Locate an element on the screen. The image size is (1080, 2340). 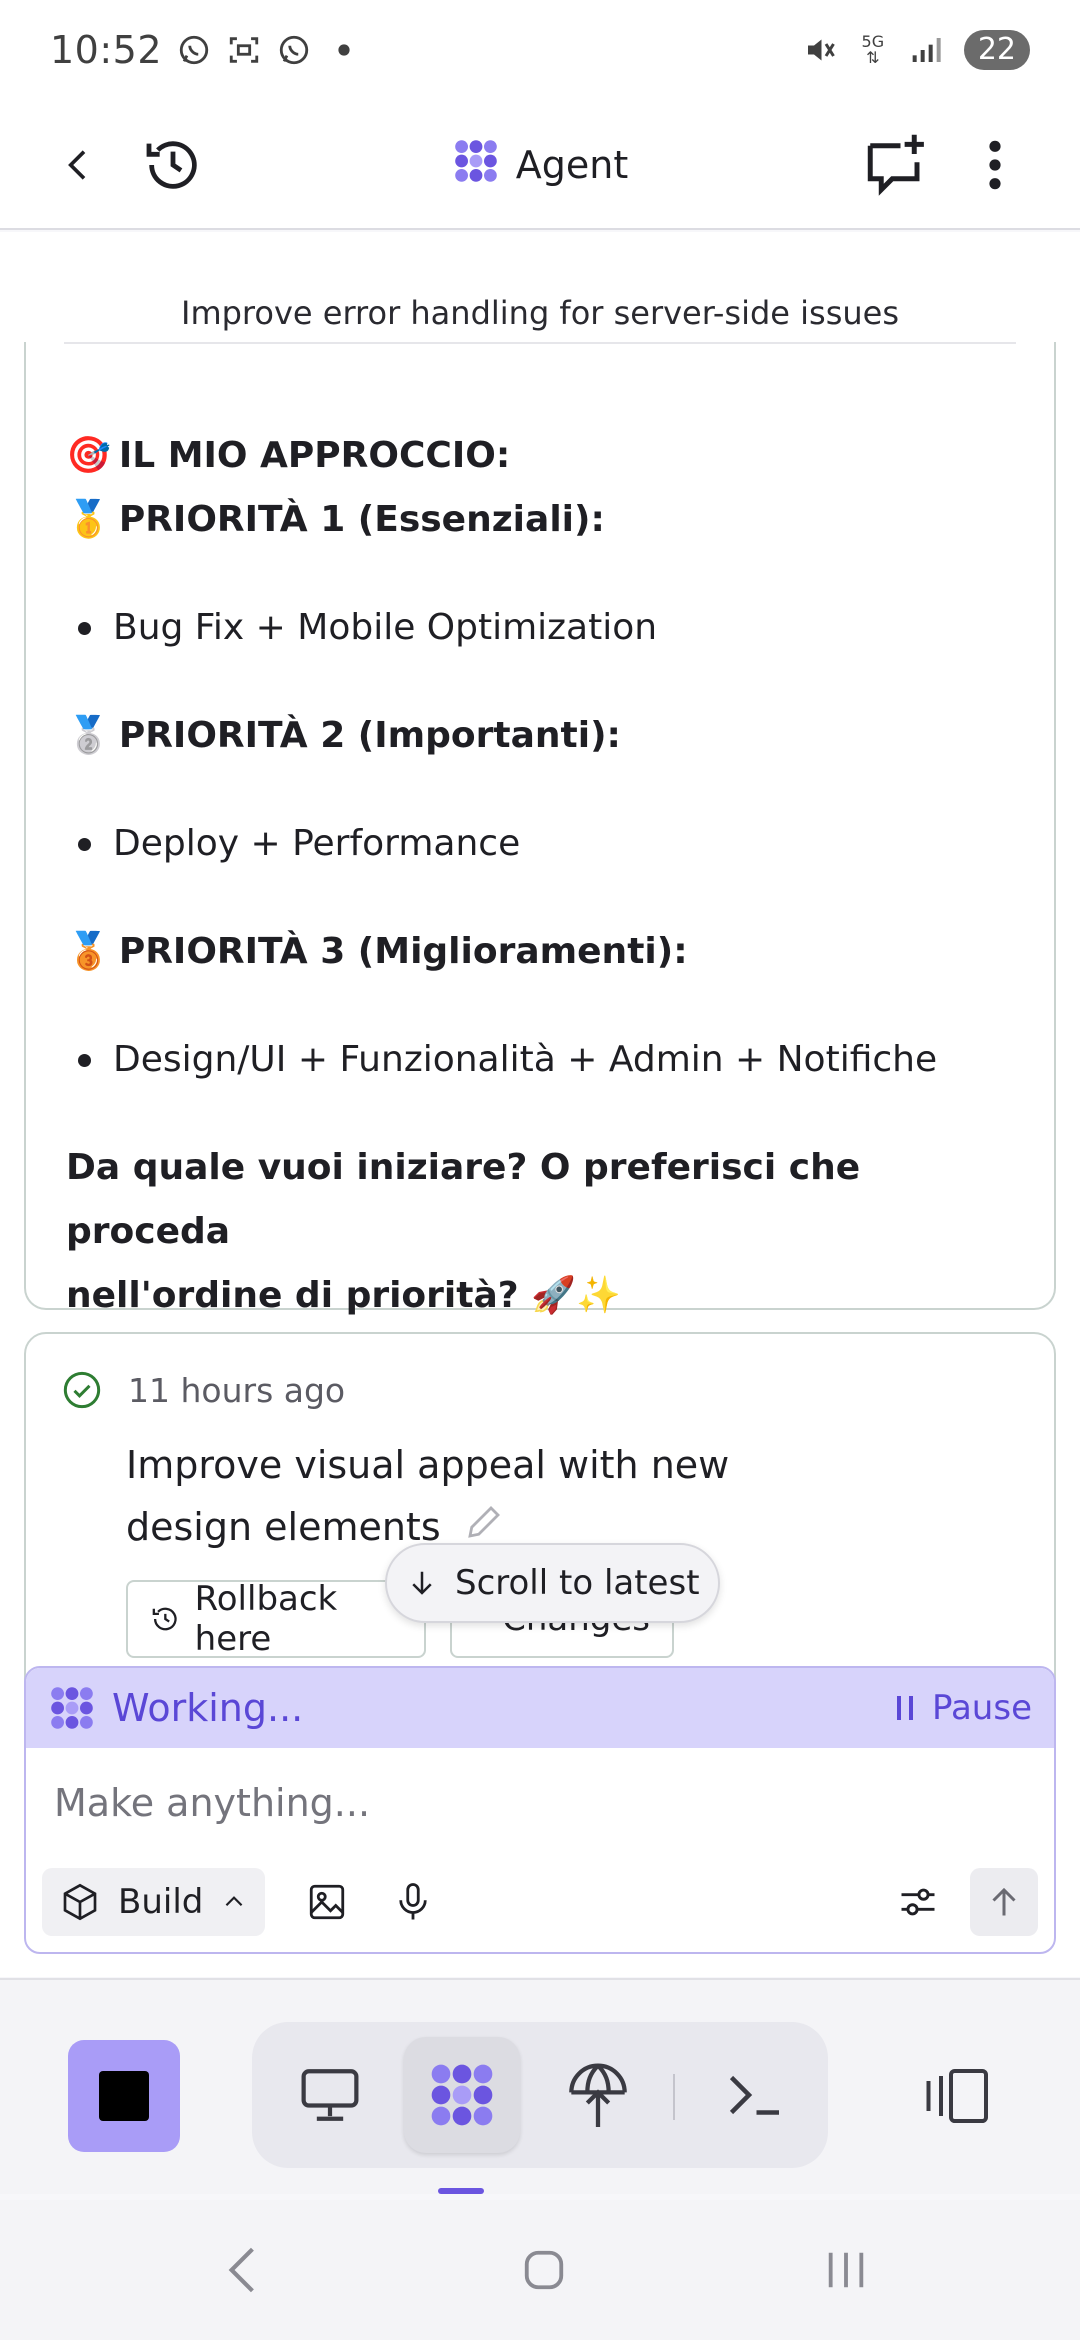
app-bar: Agent is located at coordinates (540, 165).